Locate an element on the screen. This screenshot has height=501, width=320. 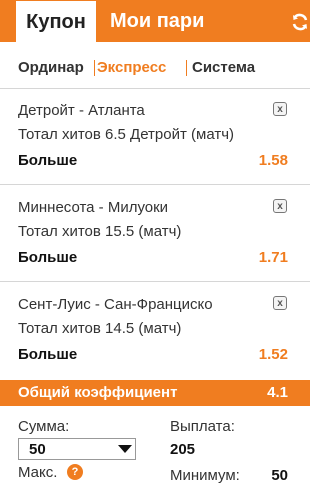
max-stake-label: Макс. is located at coordinates (37, 472).